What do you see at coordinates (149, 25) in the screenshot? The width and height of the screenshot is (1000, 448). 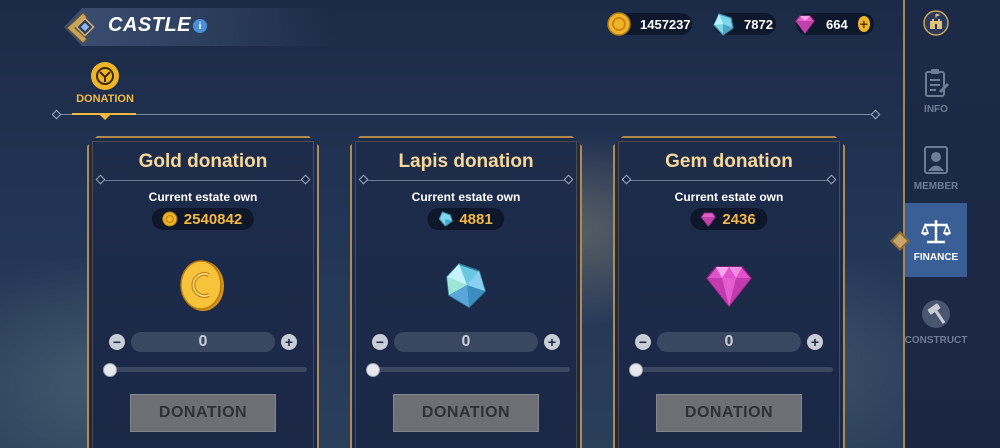 I see `page-title: CASTLE` at bounding box center [149, 25].